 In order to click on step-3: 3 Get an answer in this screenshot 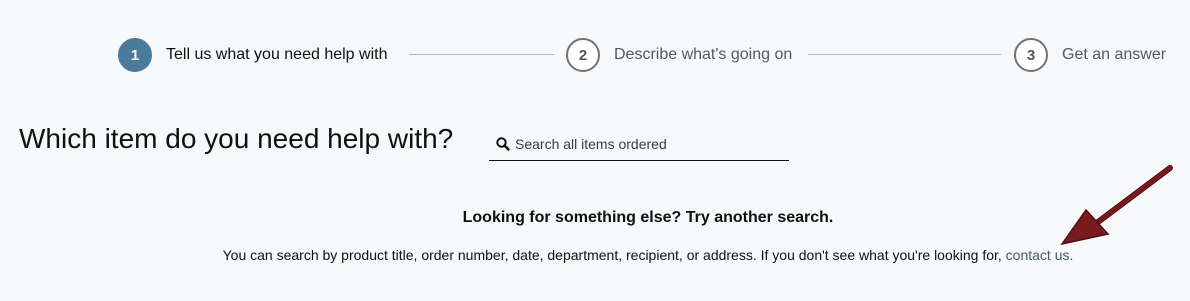, I will do `click(1090, 55)`.